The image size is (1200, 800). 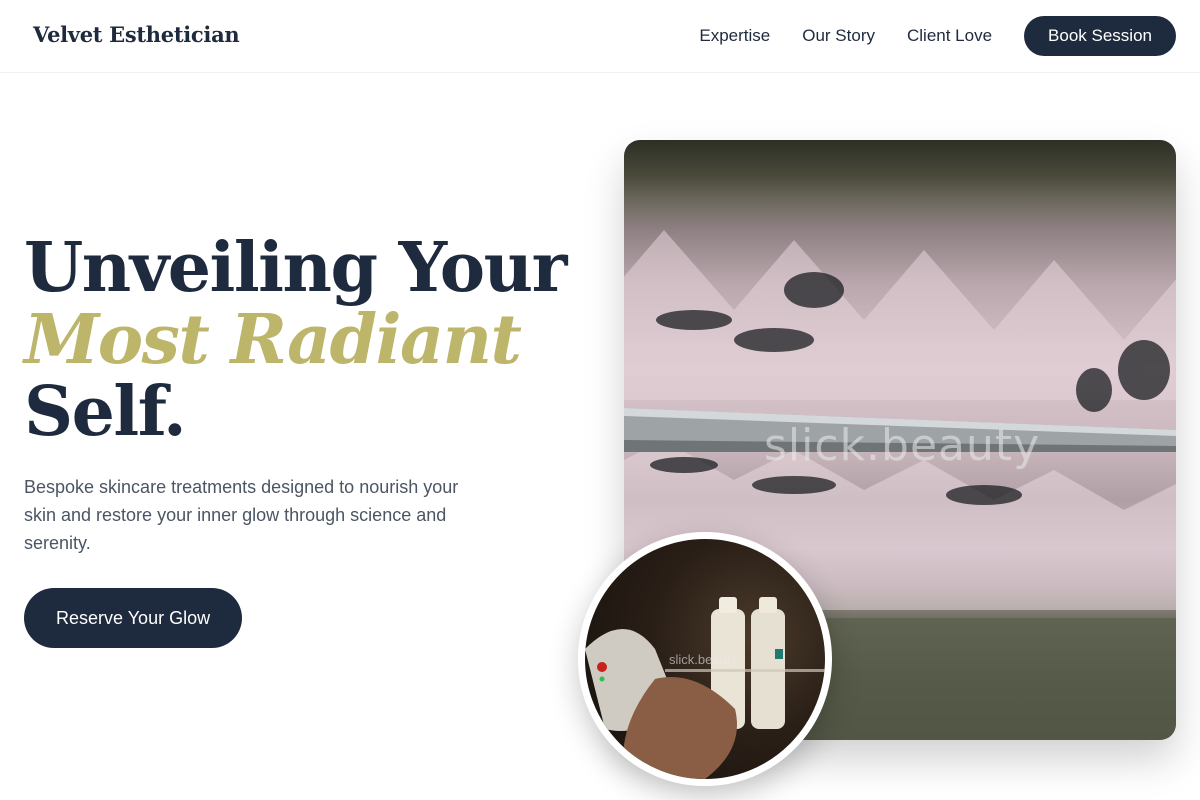 What do you see at coordinates (105, 412) in the screenshot?
I see `headline-line-3: Self.` at bounding box center [105, 412].